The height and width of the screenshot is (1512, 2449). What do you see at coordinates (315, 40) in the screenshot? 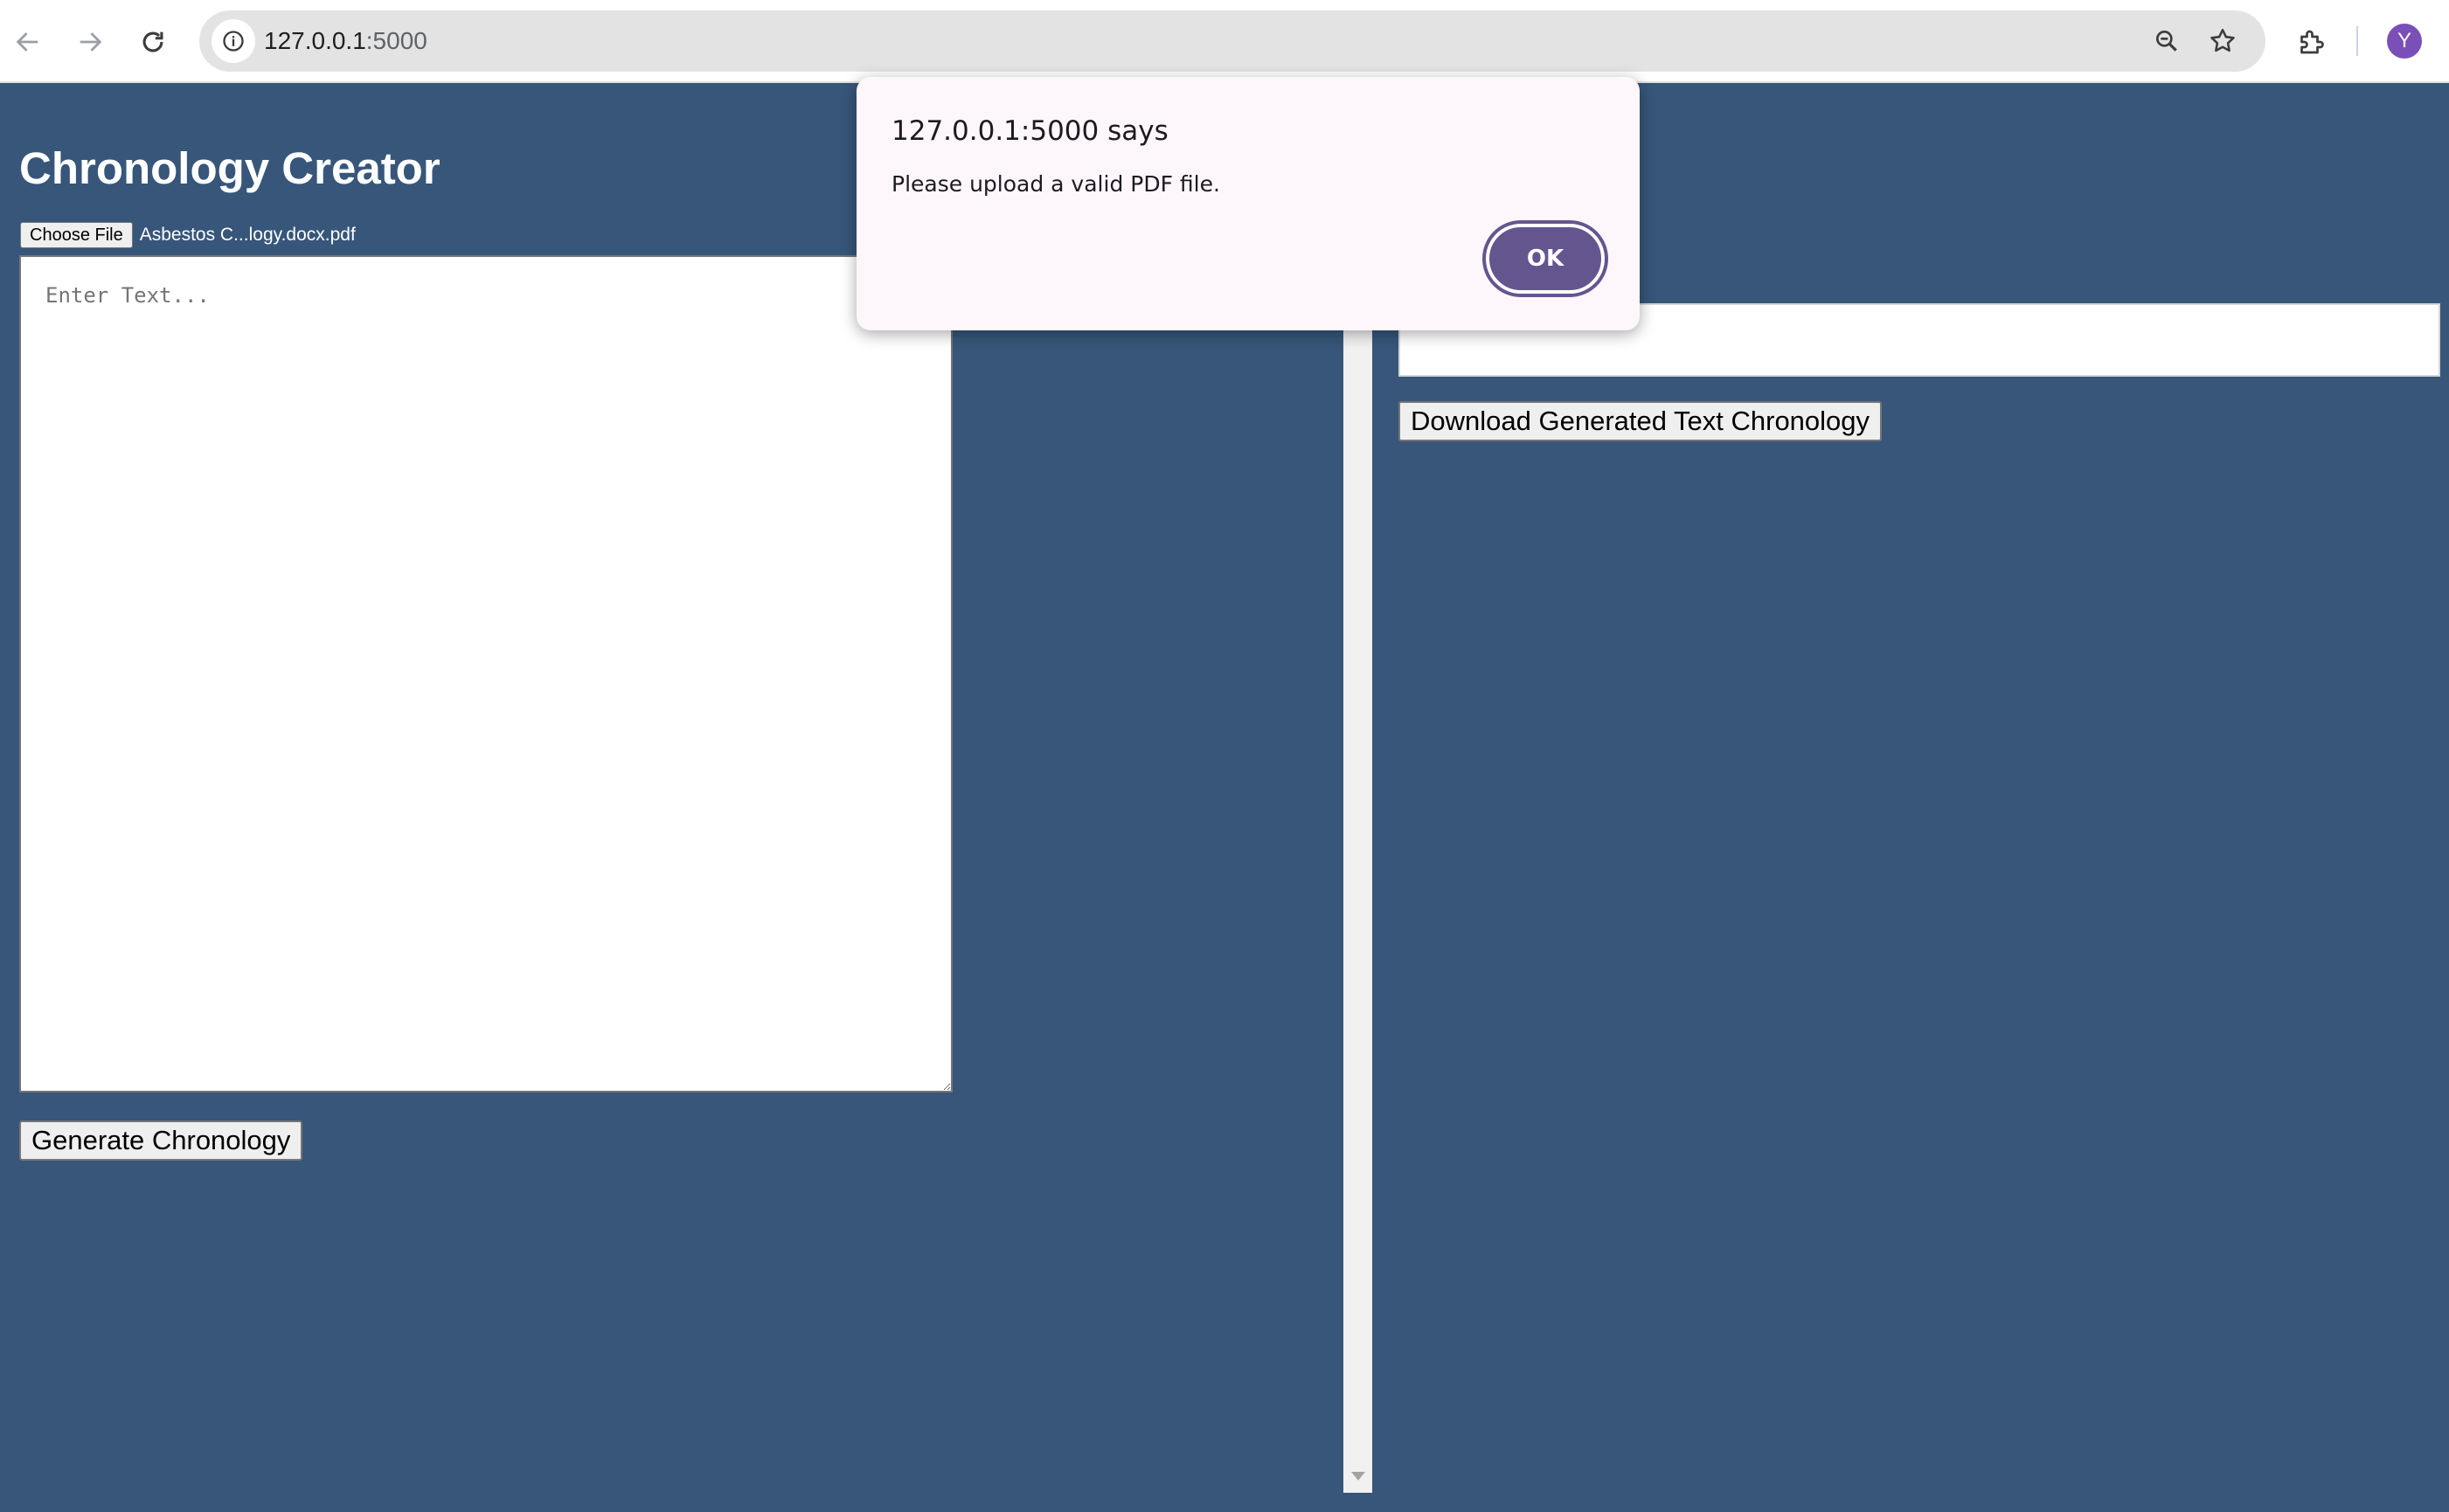
I see `url-host: 127.0.0.1` at bounding box center [315, 40].